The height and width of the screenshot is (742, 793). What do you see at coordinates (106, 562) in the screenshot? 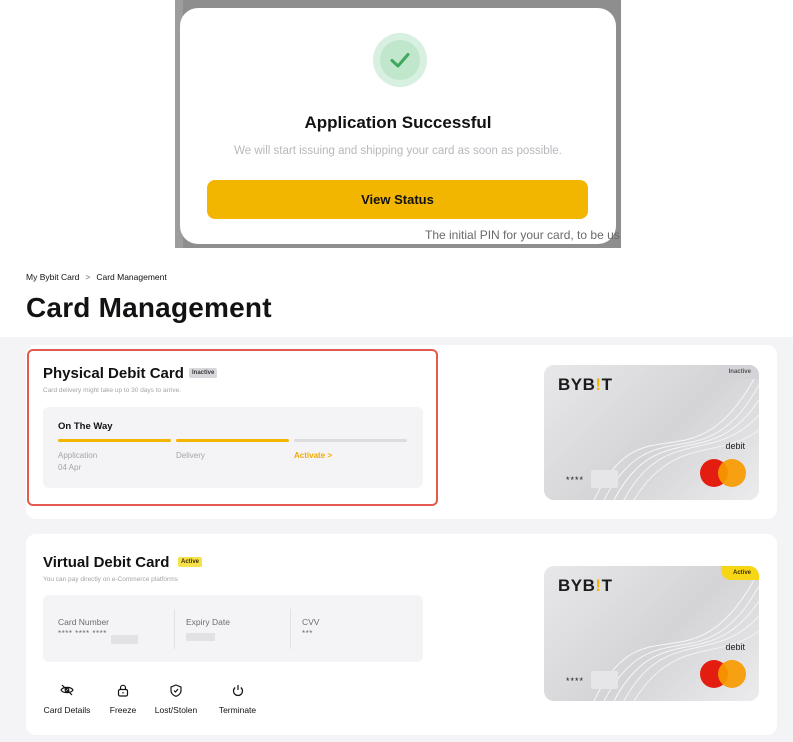
I see `virtual-card-title: Virtual Debit Card` at bounding box center [106, 562].